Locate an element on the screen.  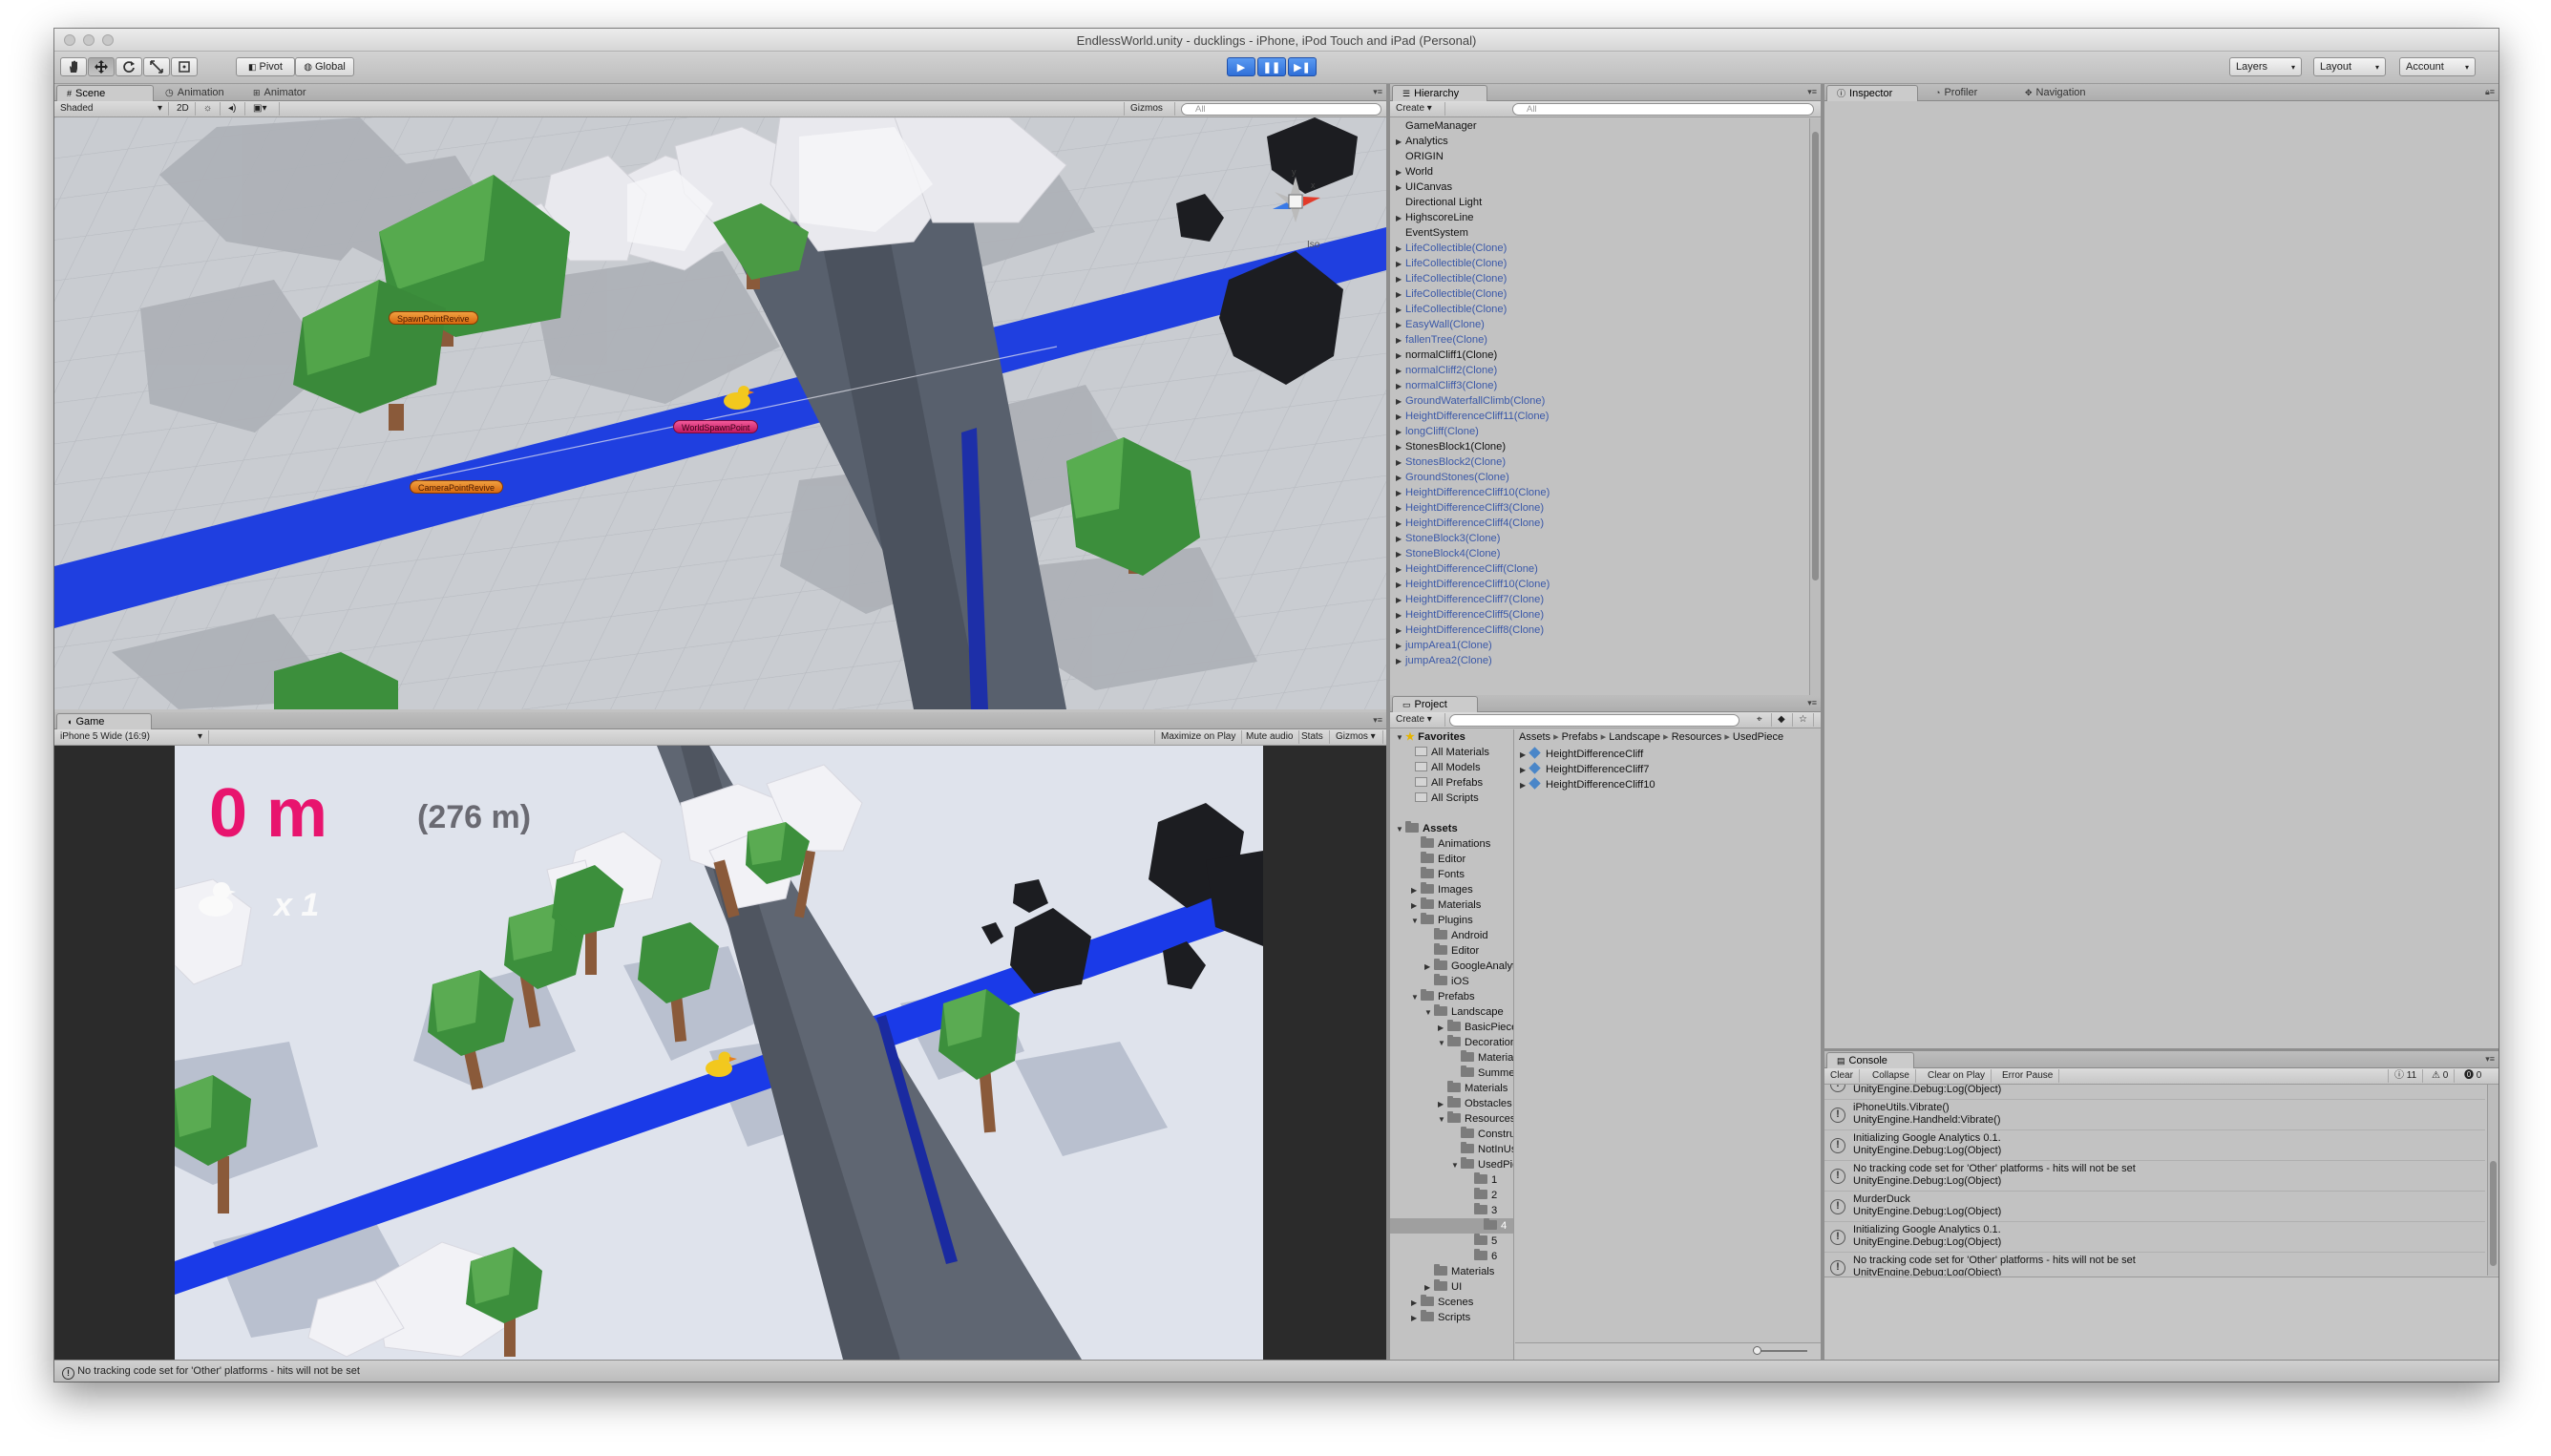
project-folder-item: ▶ UI is located at coordinates (1443, 1287).